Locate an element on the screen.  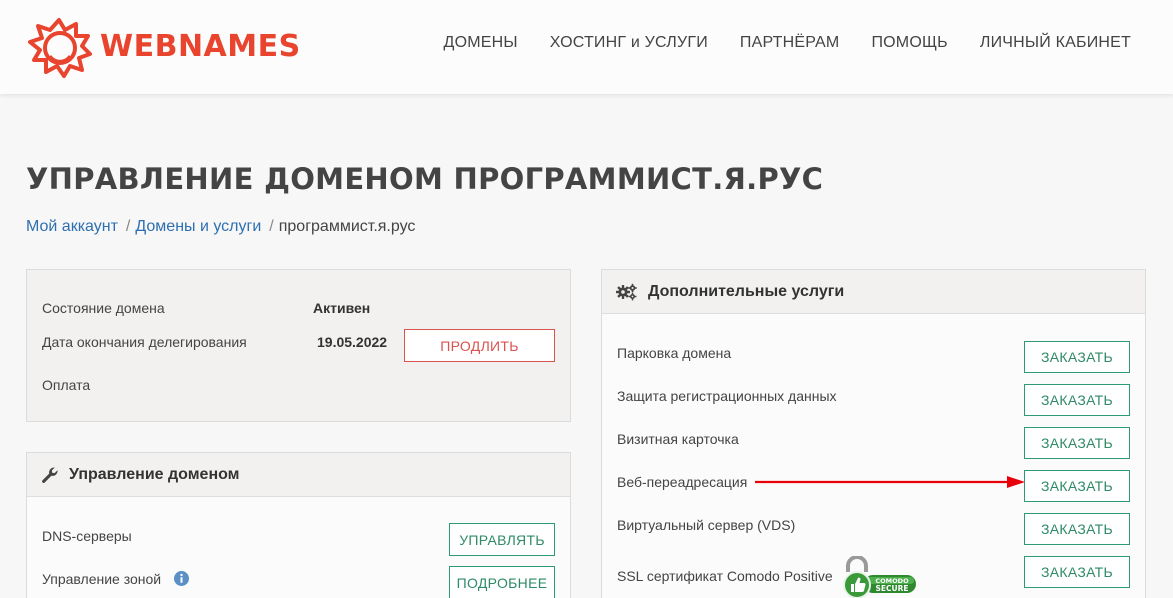
service-label: SSL сертификат Comodo Positive is located at coordinates (725, 576).